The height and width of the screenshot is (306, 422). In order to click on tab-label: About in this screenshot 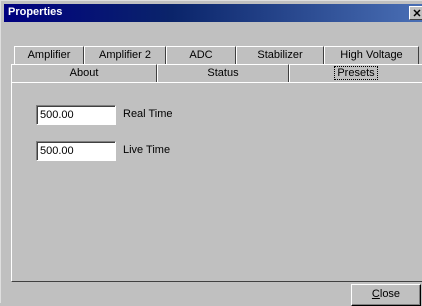, I will do `click(84, 73)`.